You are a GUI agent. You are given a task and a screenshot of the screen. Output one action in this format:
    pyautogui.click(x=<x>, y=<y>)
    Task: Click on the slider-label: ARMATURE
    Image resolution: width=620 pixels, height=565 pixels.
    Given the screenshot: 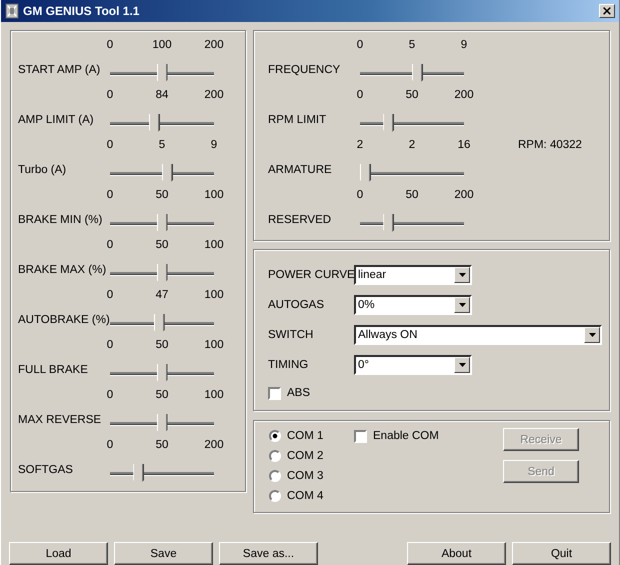 What is the action you would take?
    pyautogui.click(x=300, y=170)
    